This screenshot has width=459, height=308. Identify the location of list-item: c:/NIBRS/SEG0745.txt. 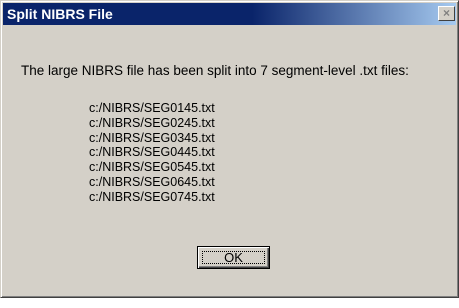
(152, 196).